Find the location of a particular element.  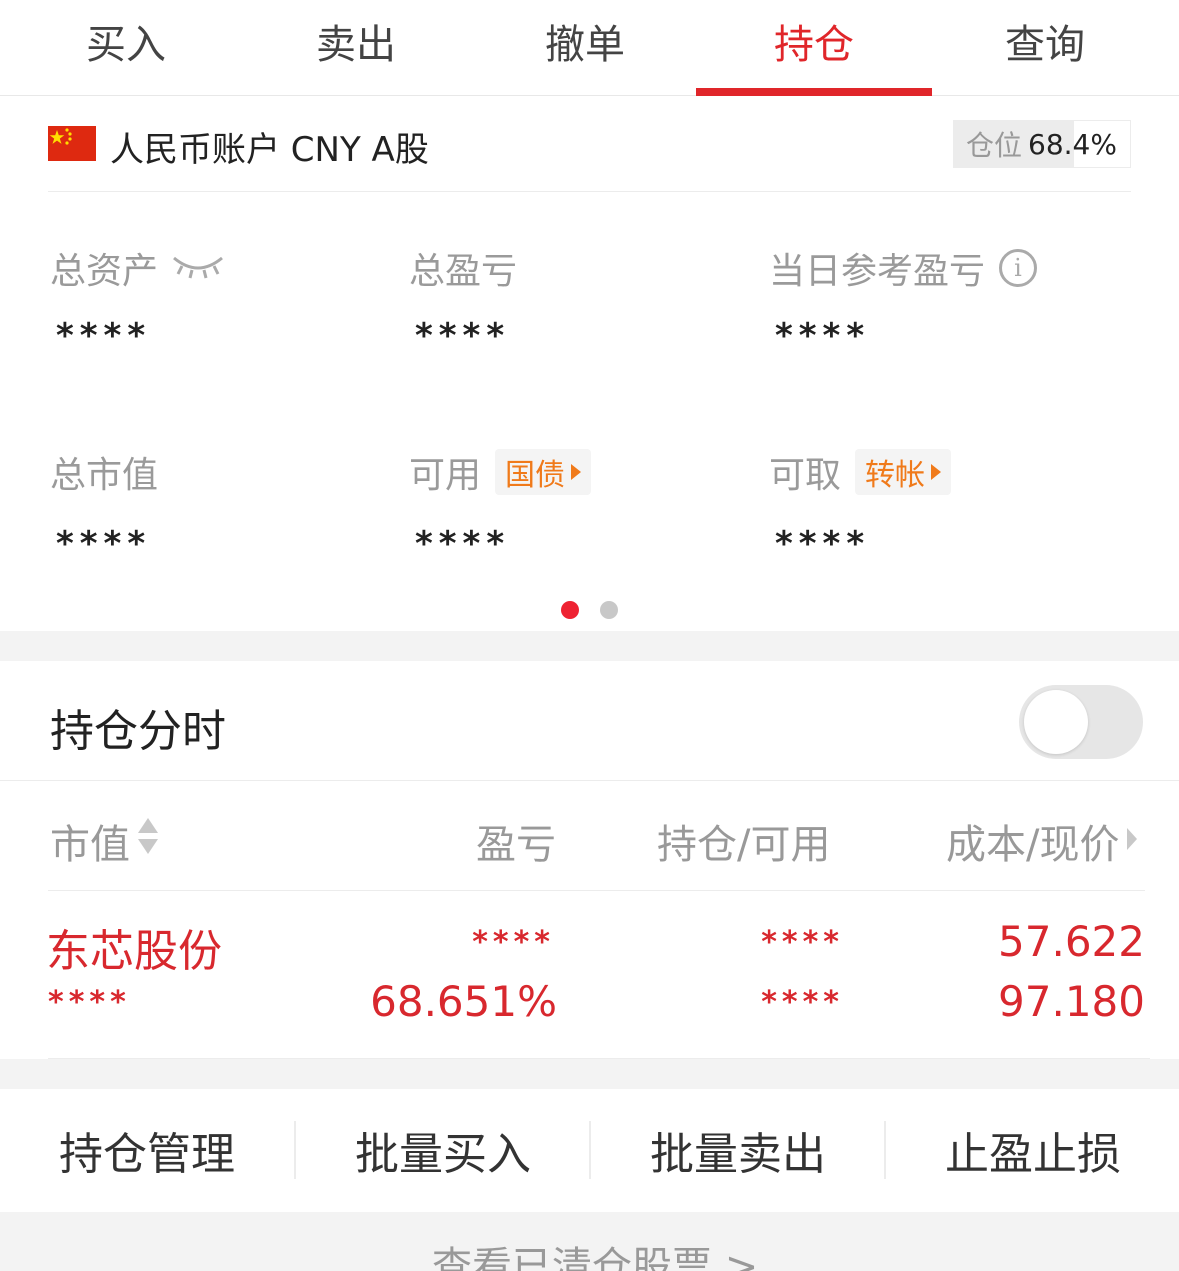

stock-cost: 57.622 is located at coordinates (1071, 941).